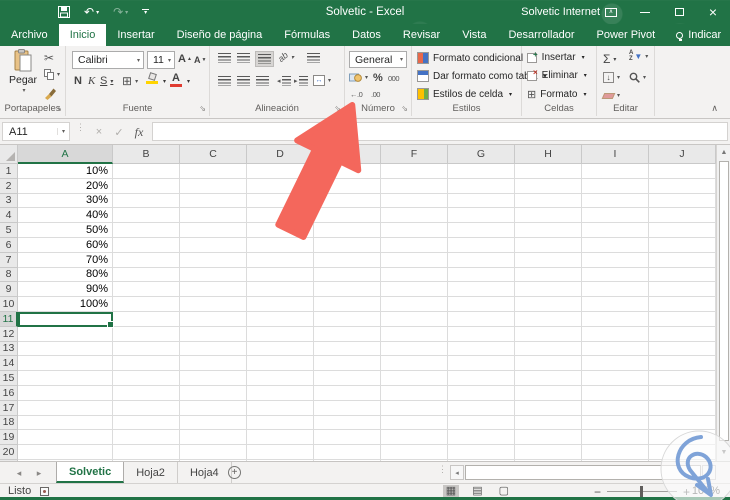  What do you see at coordinates (556, 94) in the screenshot?
I see `format-cells-button: ⊞ Formato ▾` at bounding box center [556, 94].